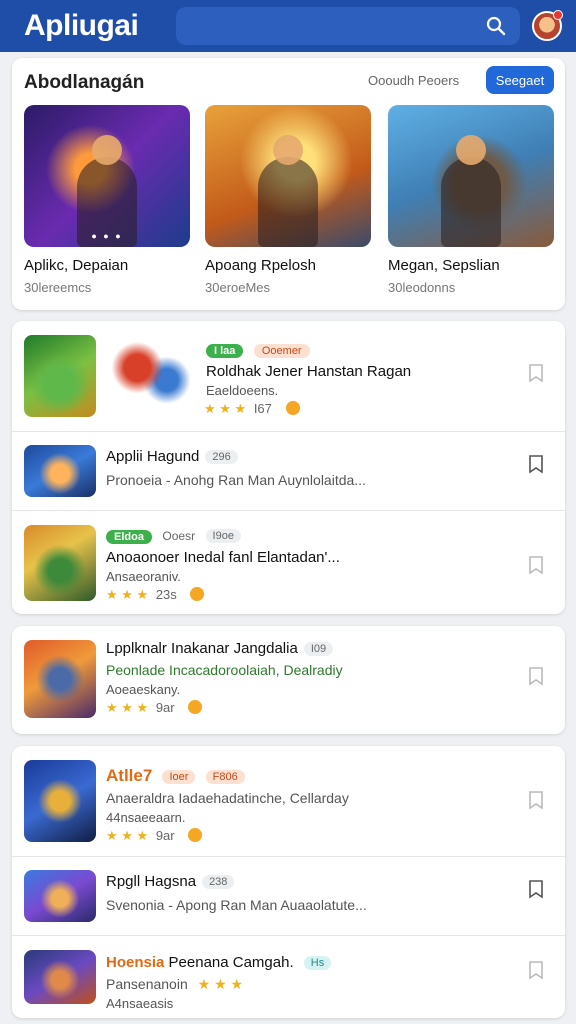 Image resolution: width=576 pixels, height=1024 pixels. I want to click on tag-row: I laa Ooemer, so click(261, 350).